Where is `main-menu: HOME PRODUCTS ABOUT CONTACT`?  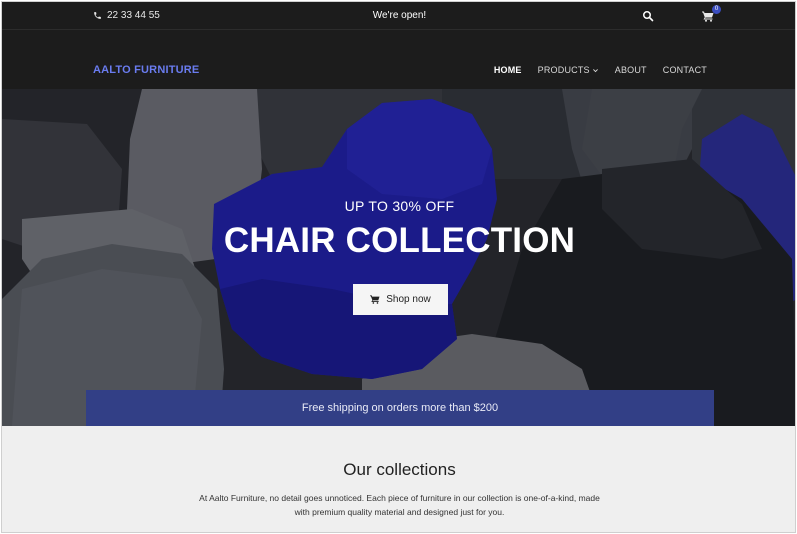
main-menu: HOME PRODUCTS ABOUT CONTACT is located at coordinates (600, 70).